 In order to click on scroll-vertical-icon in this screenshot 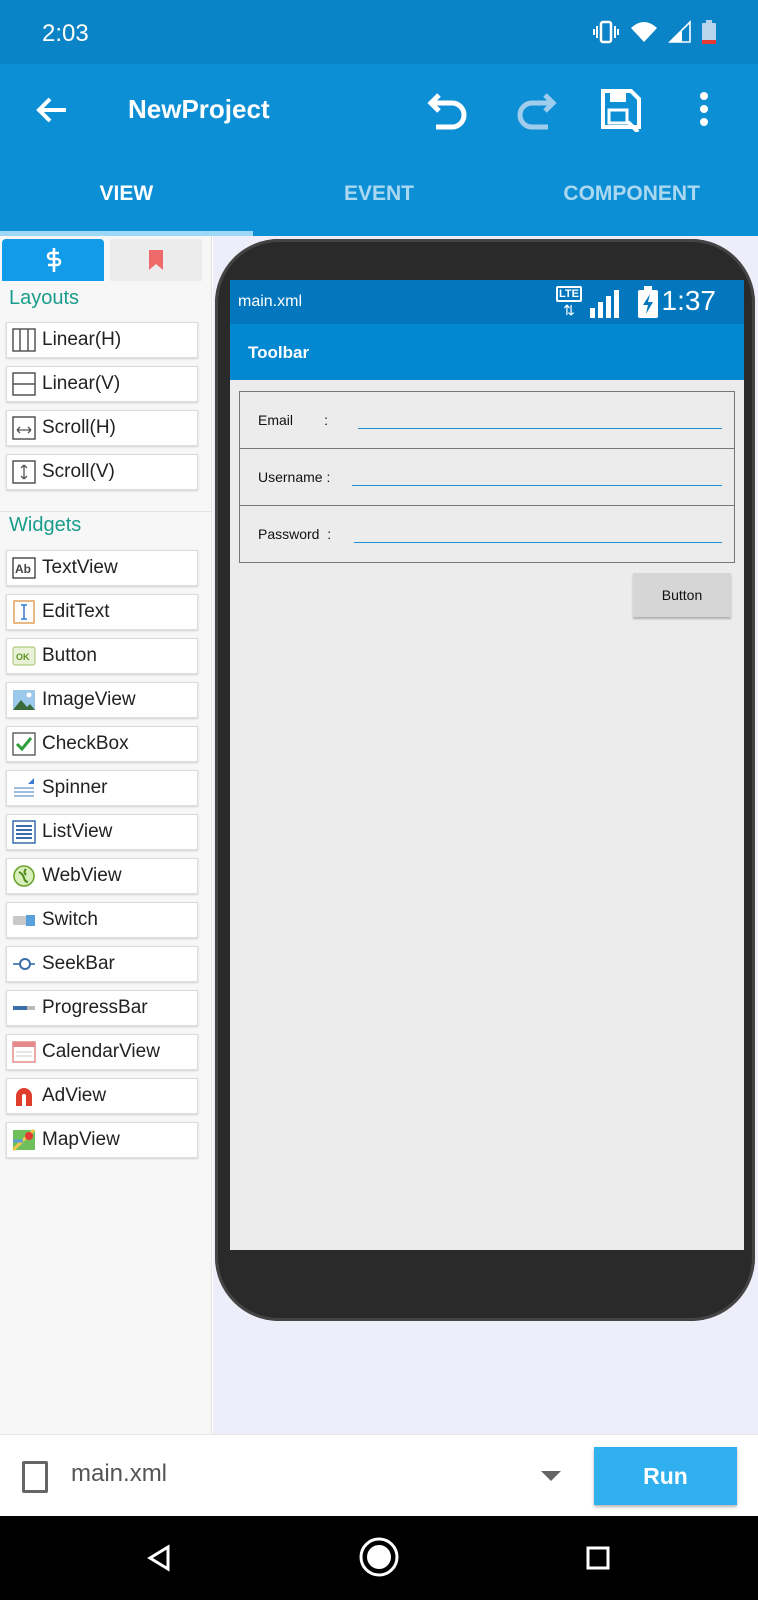, I will do `click(24, 472)`.